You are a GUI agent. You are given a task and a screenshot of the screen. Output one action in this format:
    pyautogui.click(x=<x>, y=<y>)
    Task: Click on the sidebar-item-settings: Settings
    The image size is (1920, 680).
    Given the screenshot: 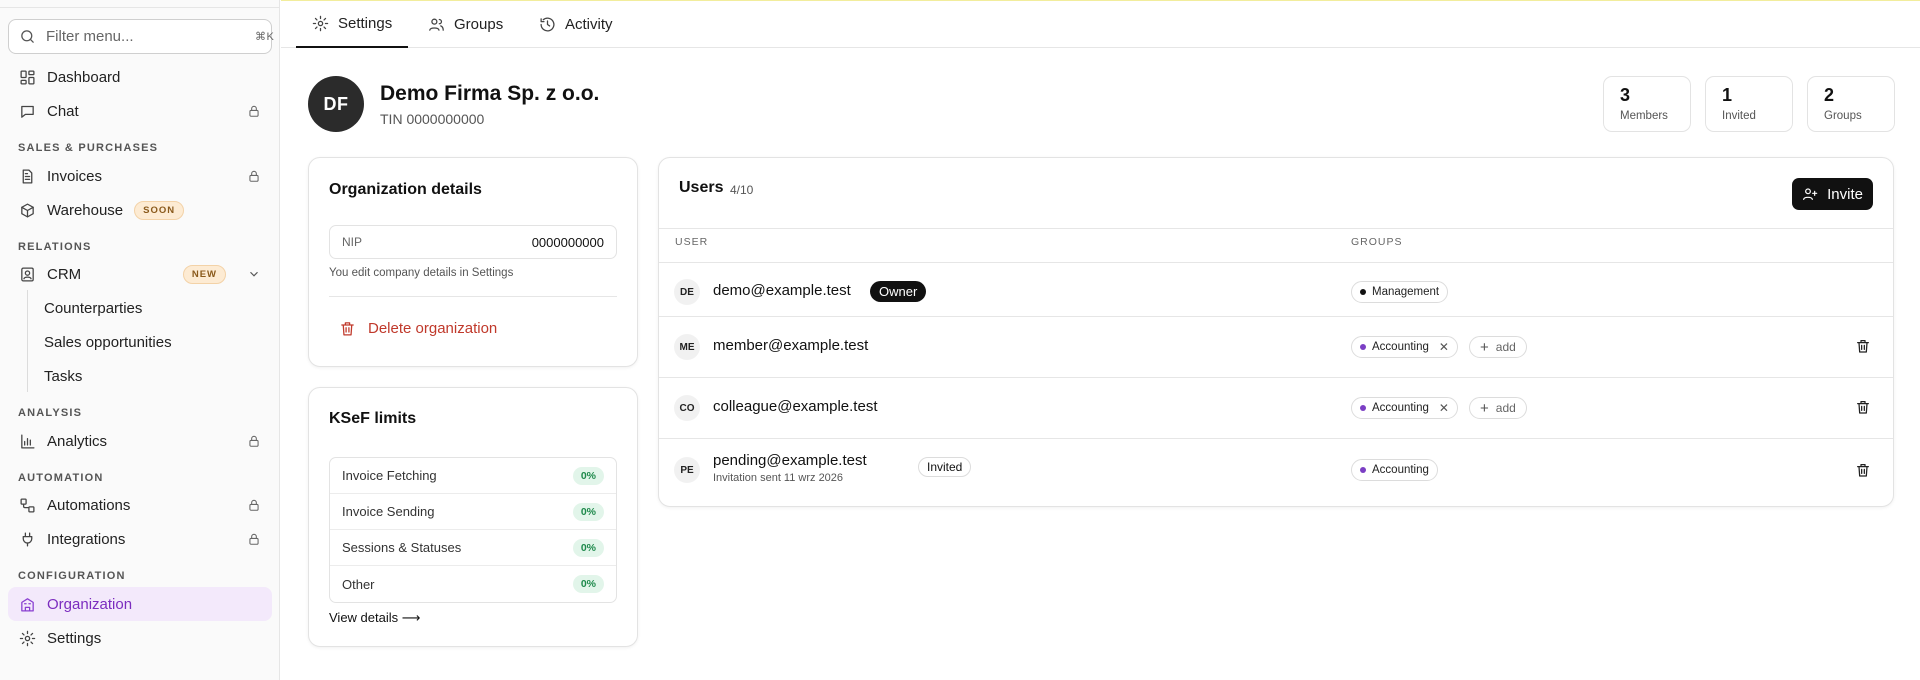 What is the action you would take?
    pyautogui.click(x=140, y=638)
    